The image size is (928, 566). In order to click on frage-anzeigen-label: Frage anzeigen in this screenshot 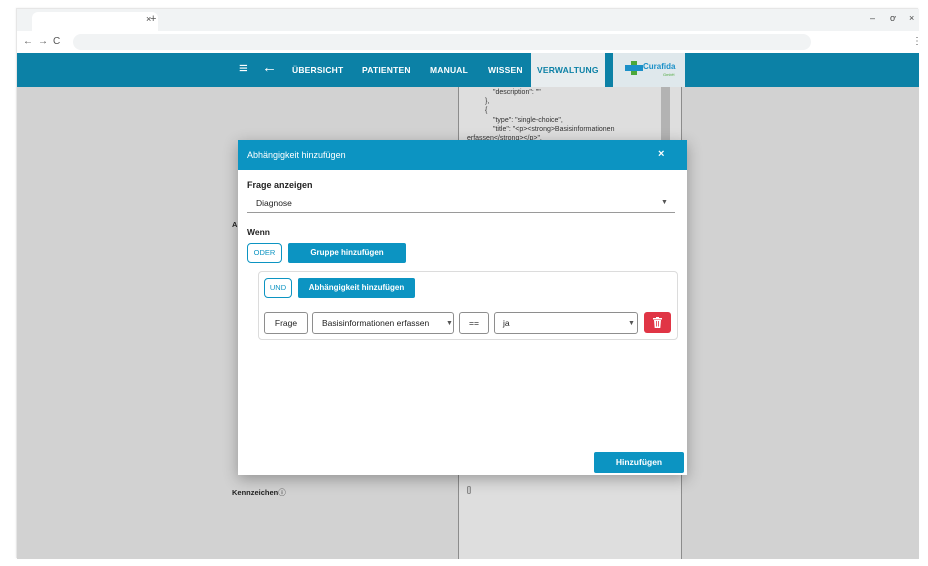, I will do `click(280, 185)`.